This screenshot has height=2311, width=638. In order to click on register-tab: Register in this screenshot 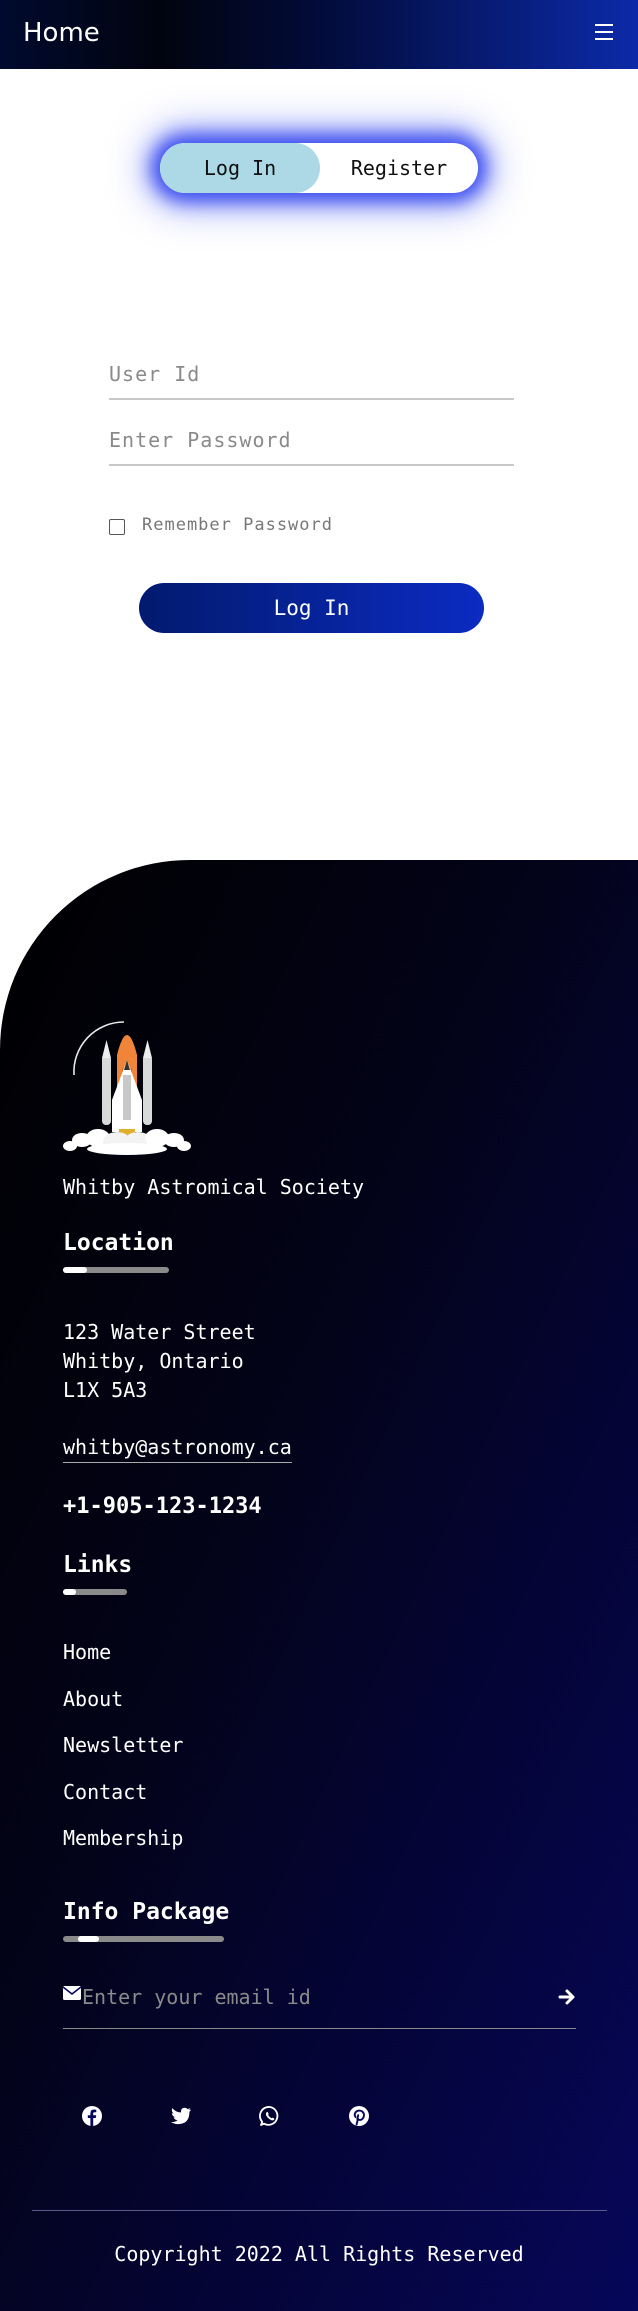, I will do `click(399, 168)`.